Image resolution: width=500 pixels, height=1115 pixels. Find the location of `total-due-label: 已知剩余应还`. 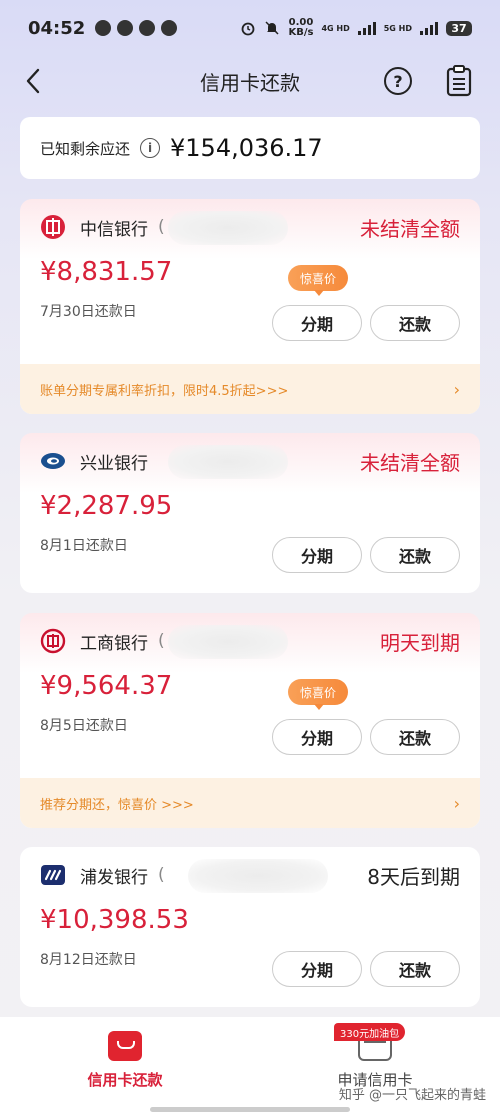

total-due-label: 已知剩余应还 is located at coordinates (85, 148).